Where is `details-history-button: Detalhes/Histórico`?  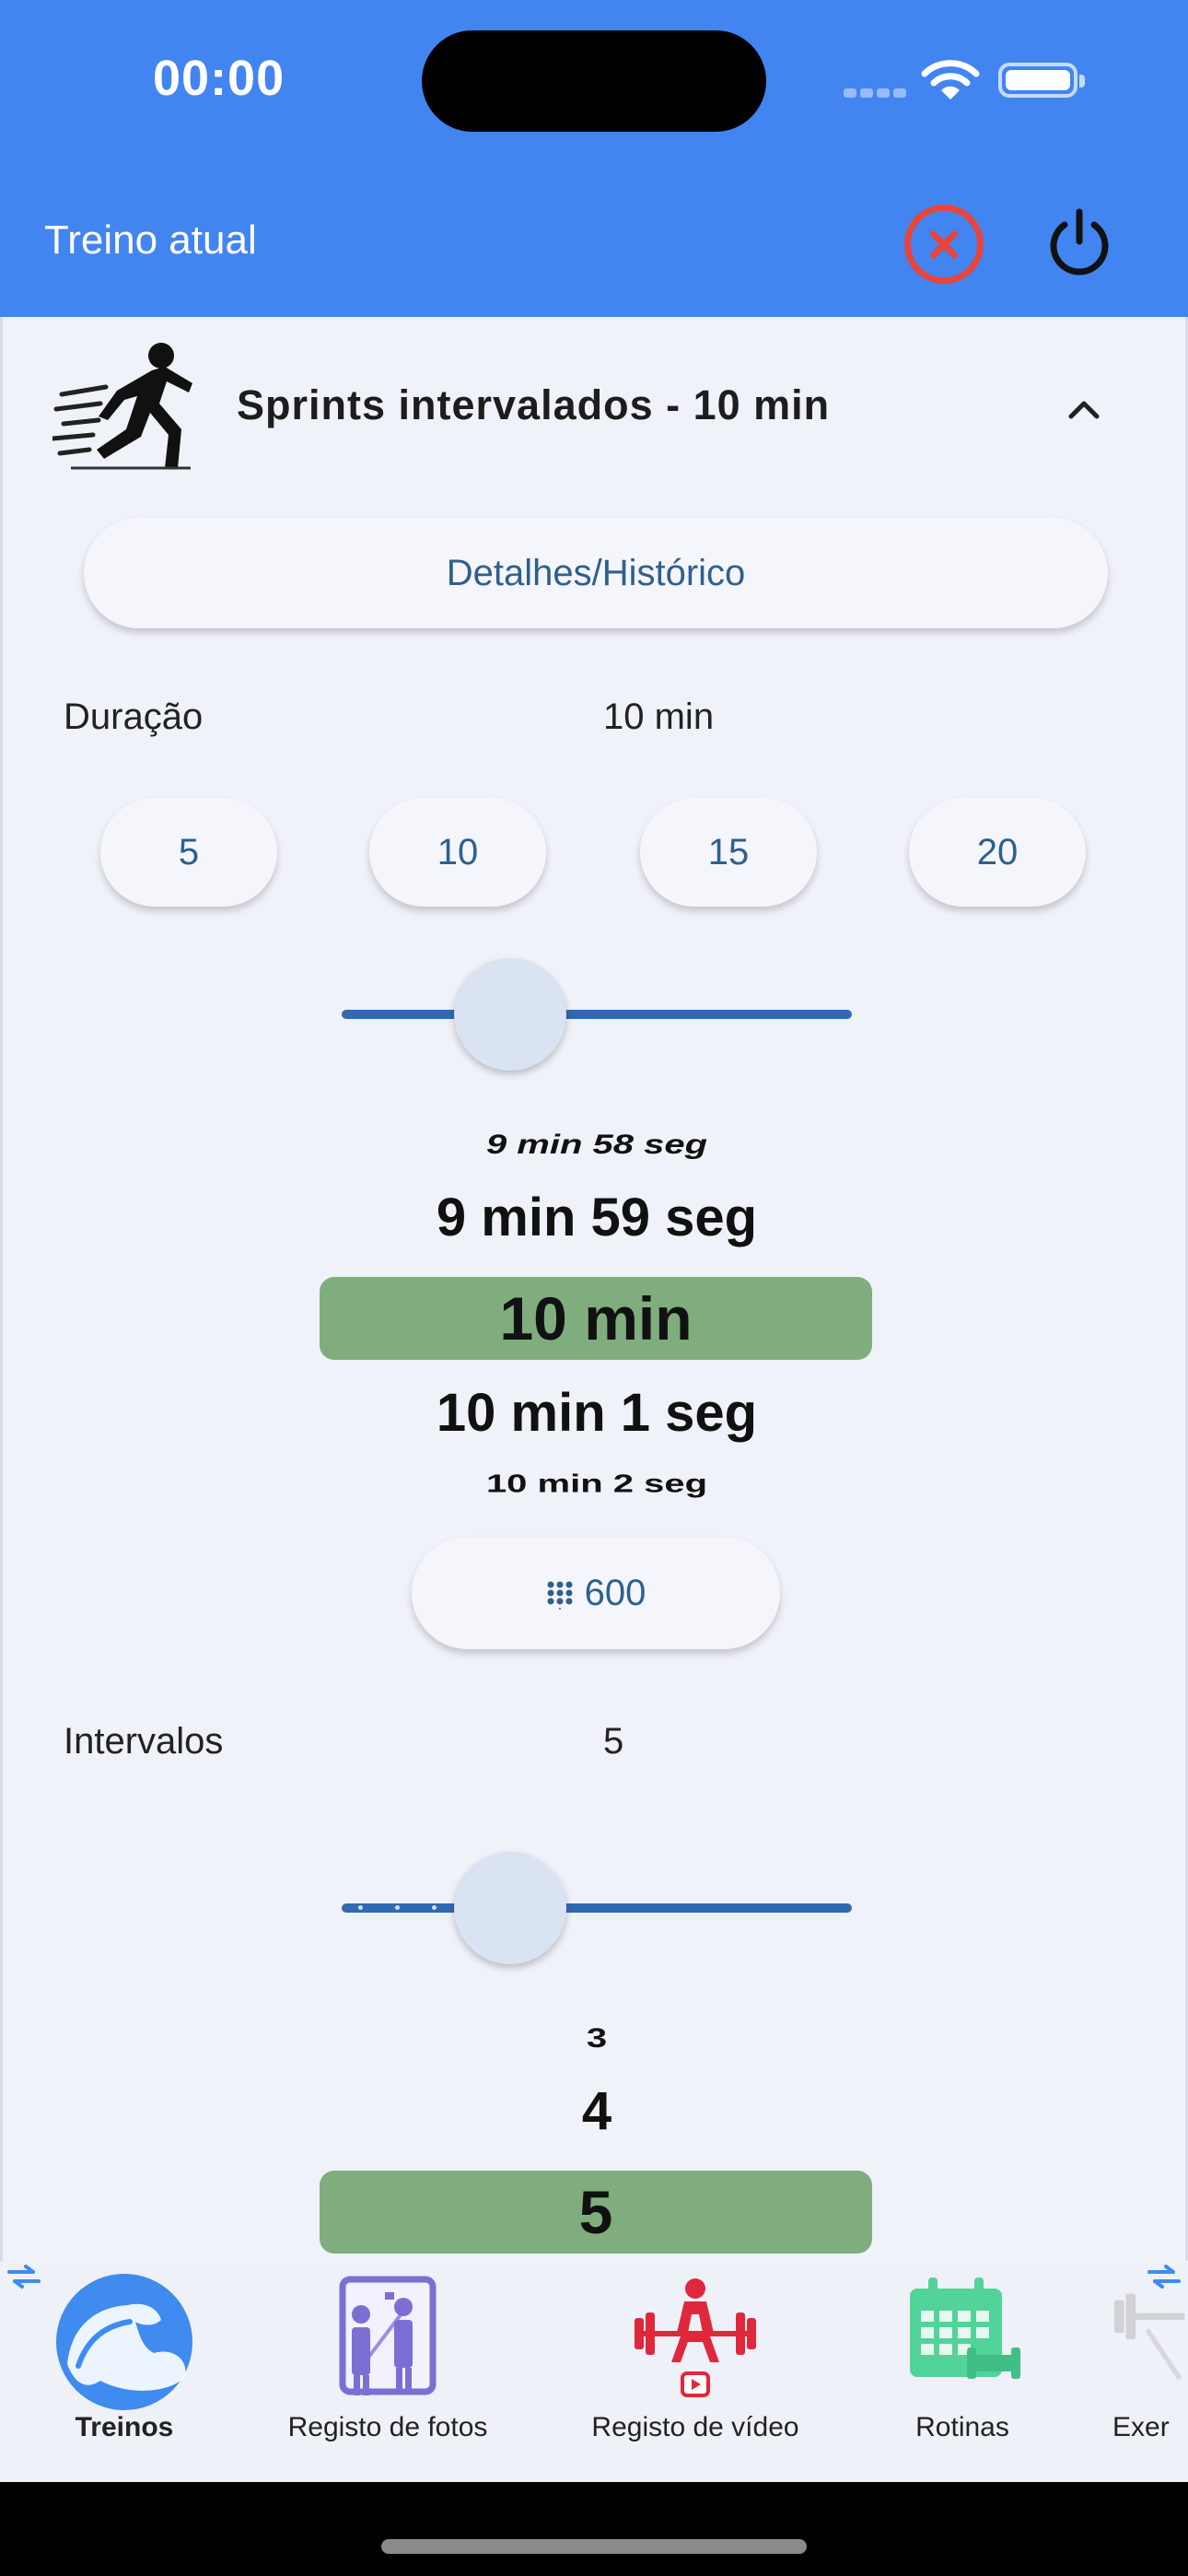 details-history-button: Detalhes/Histórico is located at coordinates (596, 573).